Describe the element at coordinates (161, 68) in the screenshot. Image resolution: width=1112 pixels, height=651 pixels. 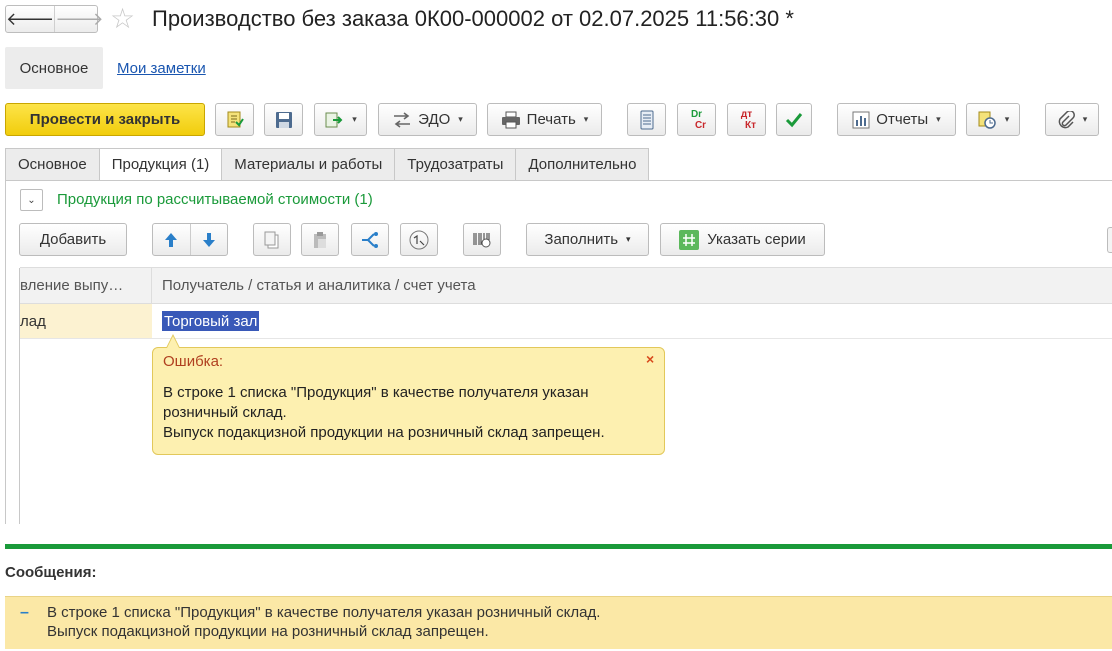
I see `section-my-notes-link: Мои заметки` at that location.